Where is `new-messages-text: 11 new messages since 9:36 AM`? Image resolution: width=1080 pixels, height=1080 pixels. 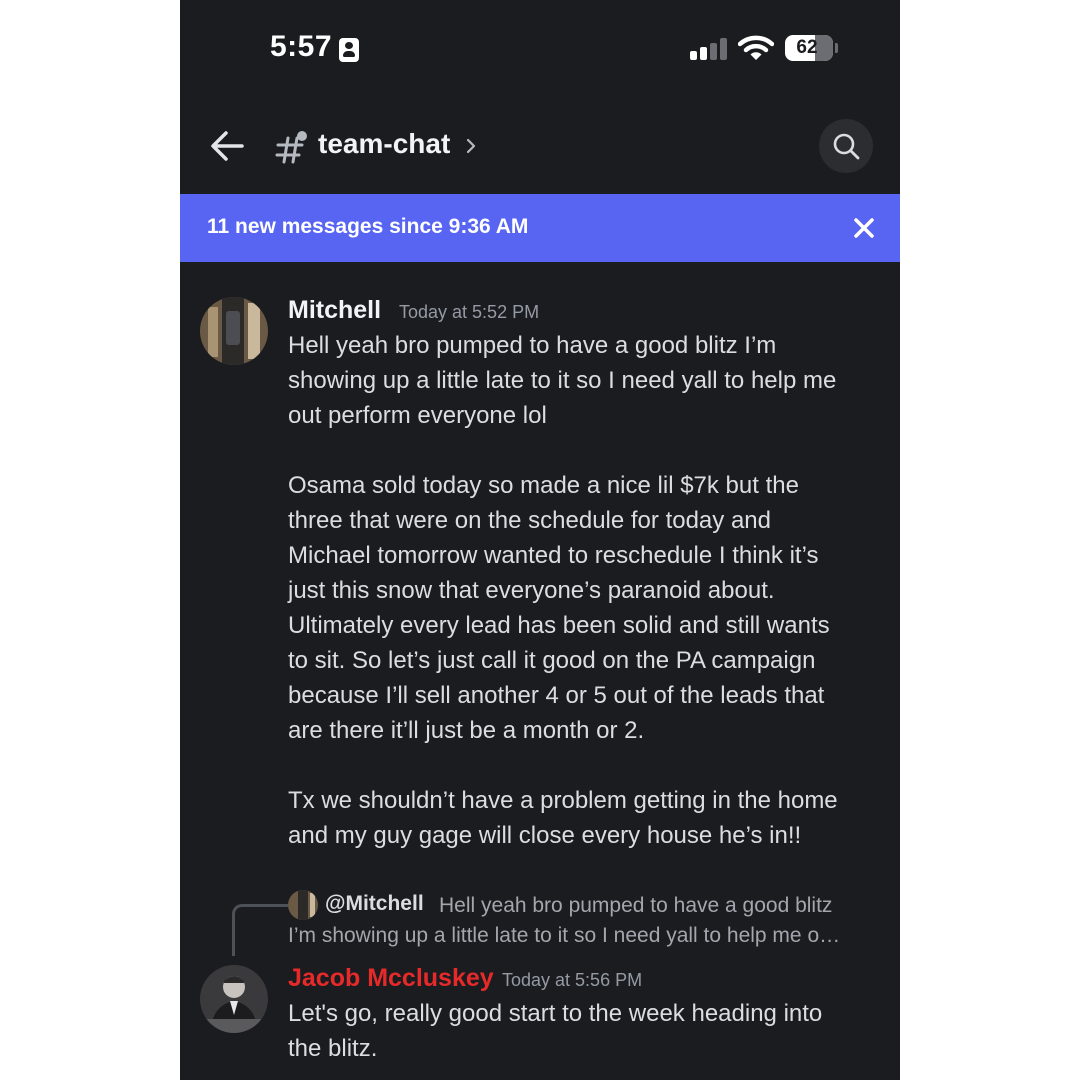
new-messages-text: 11 new messages since 9:36 AM is located at coordinates (368, 226).